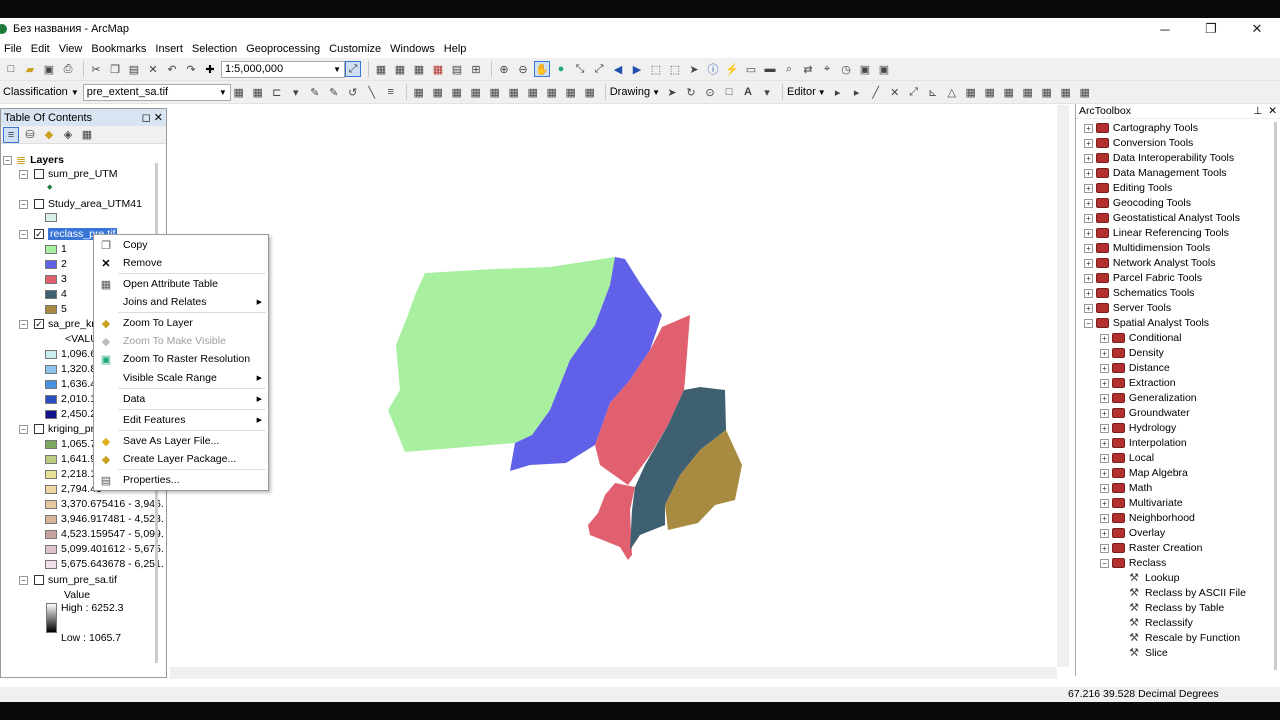  I want to click on layer-row-sum-pre-sa: − sum_pre_sa.tif, so click(68, 580).